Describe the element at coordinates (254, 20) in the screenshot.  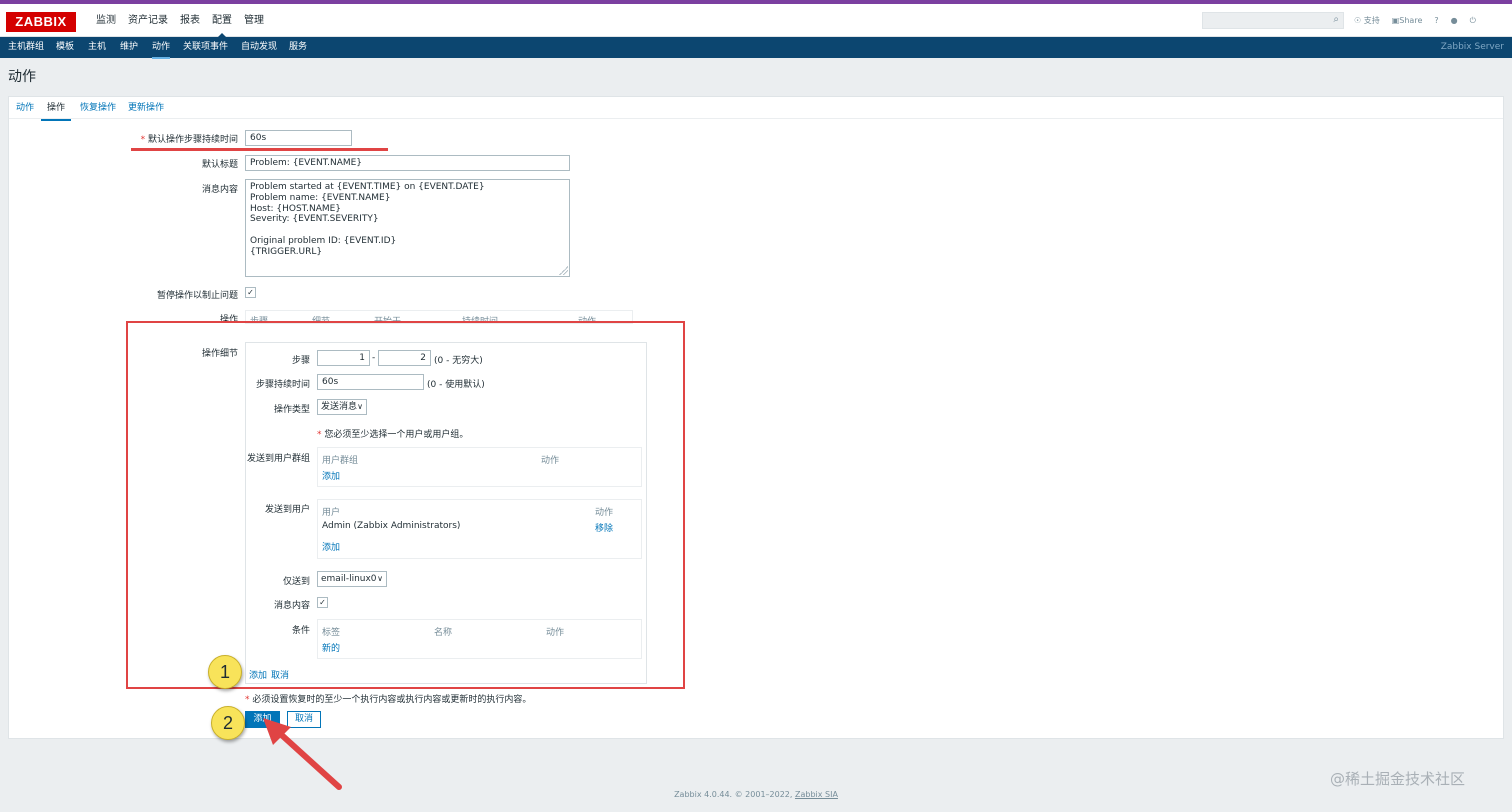
I see `main-menu-administration: 管理` at that location.